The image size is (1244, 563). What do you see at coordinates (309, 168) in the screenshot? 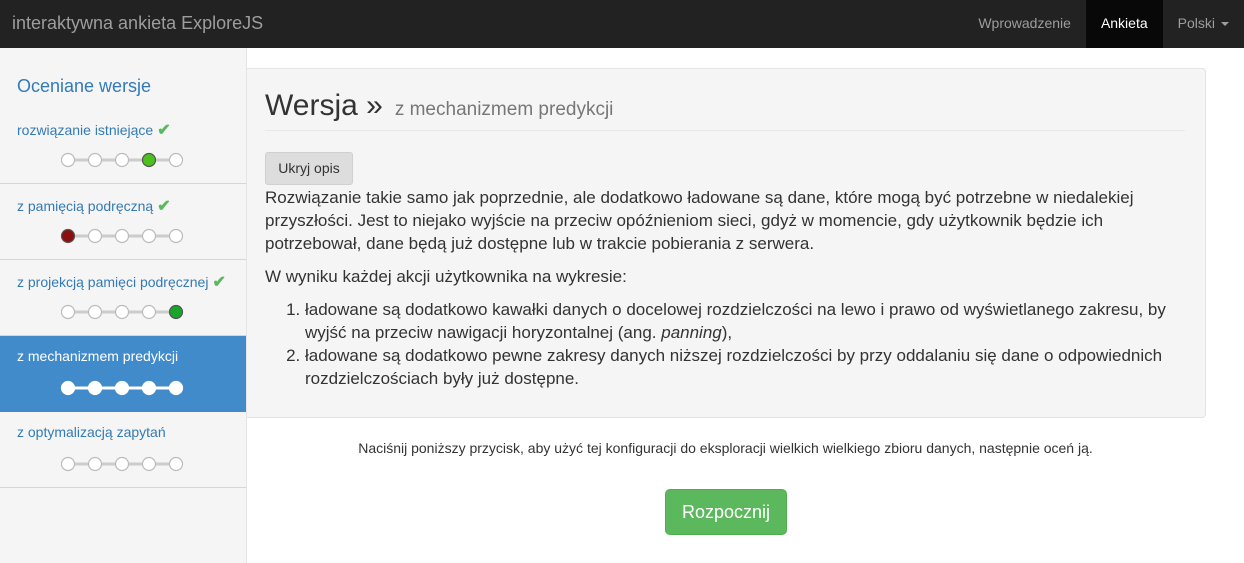
I see `hide-description-button: Ukryj opis` at bounding box center [309, 168].